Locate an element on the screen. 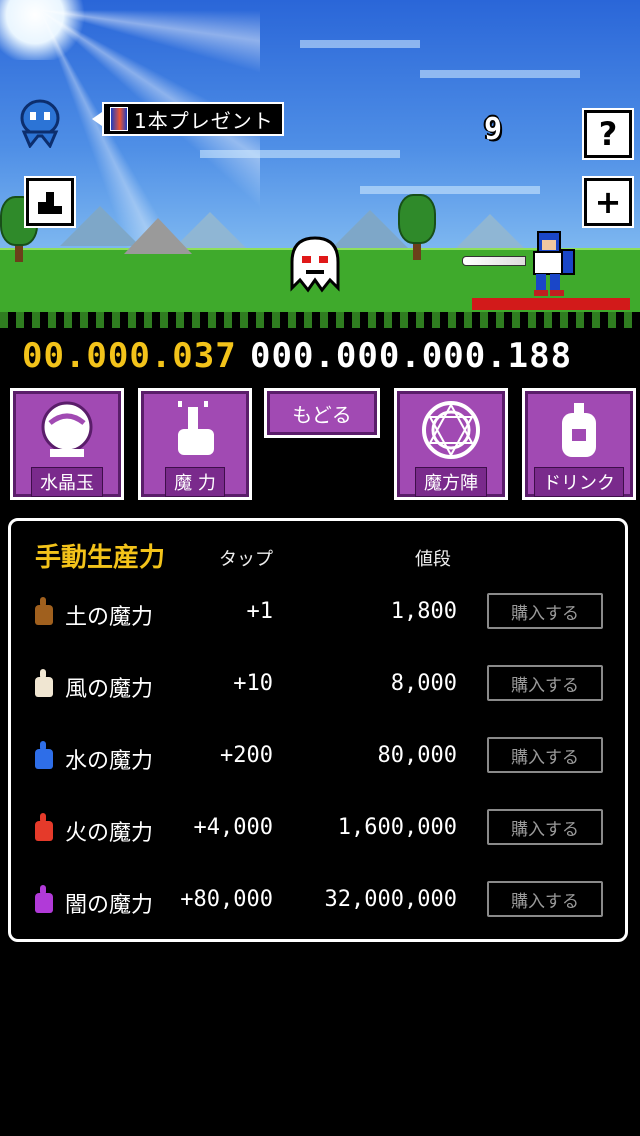  tap-hand-icon is located at coordinates (196, 428).